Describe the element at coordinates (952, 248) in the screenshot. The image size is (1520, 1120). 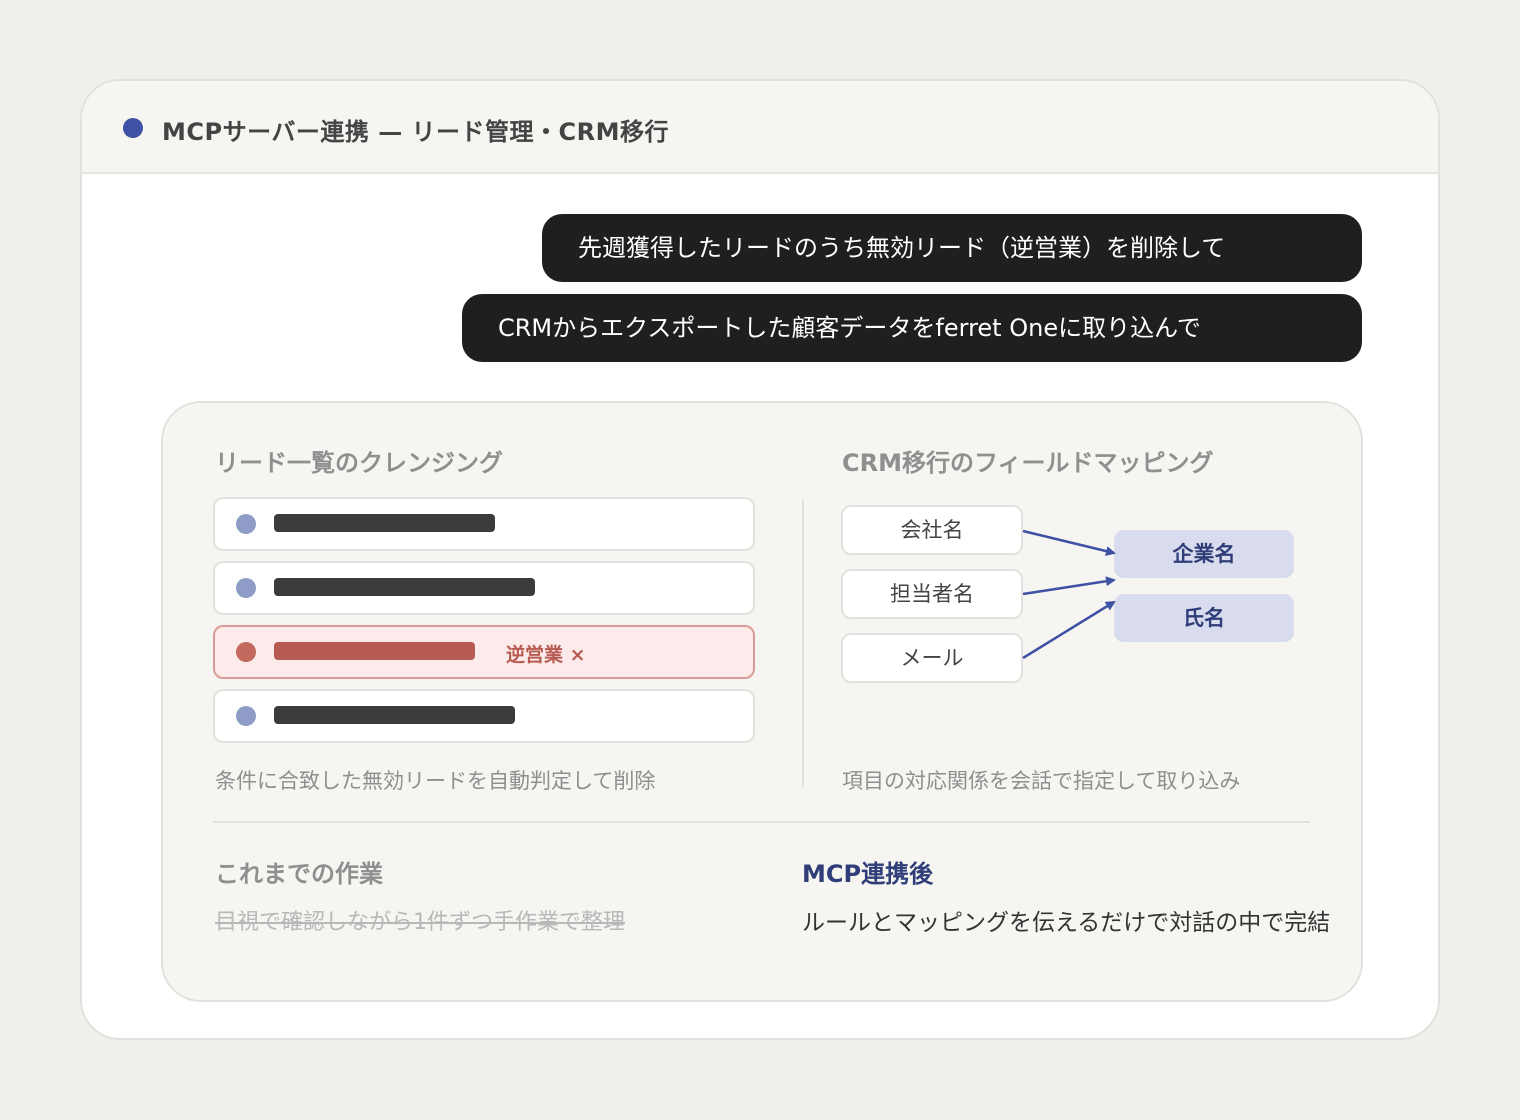
I see `chat-message-delete-leads: 先週獲得したリードのうち無効リード（逆営業）を削除して` at that location.